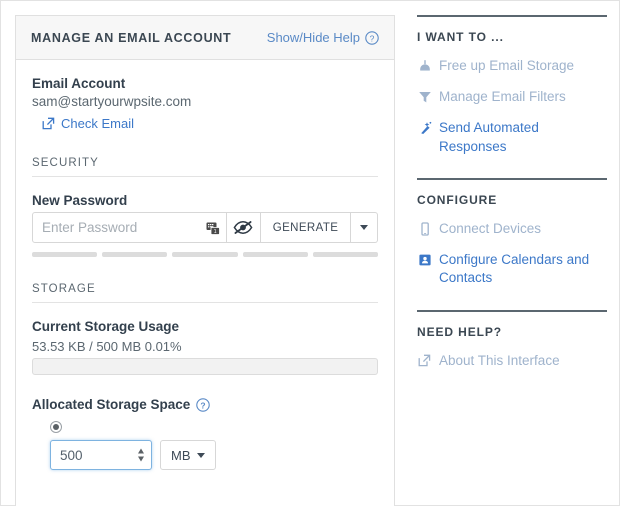  Describe the element at coordinates (141, 451) in the screenshot. I see `stepper-up-icon` at that location.